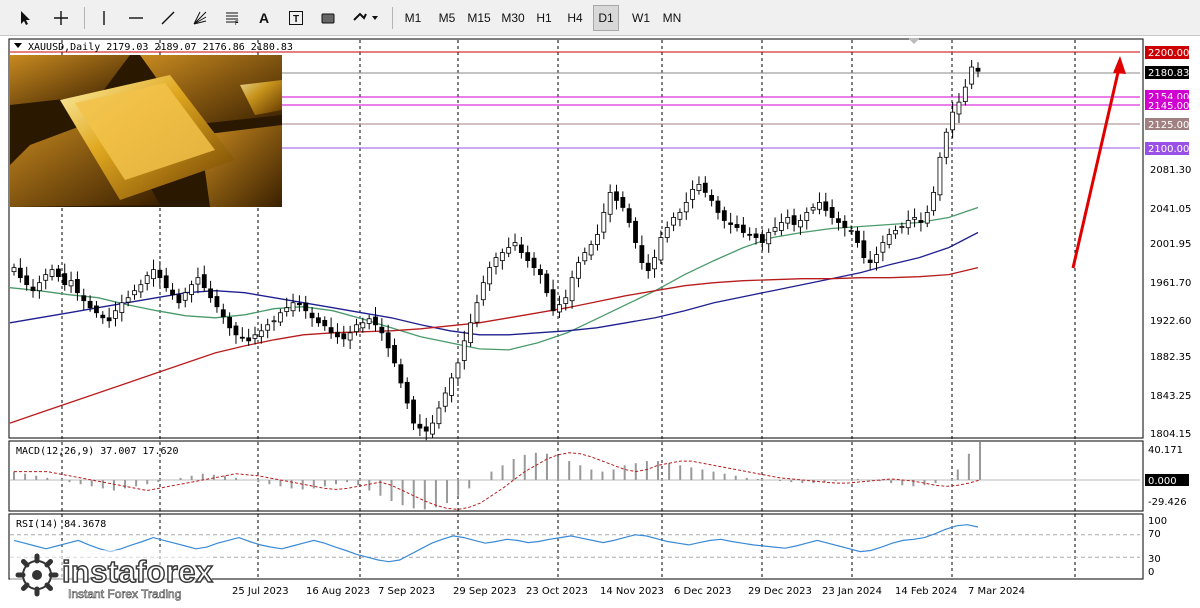 This screenshot has width=1200, height=608. I want to click on svg-text: F, so click(237, 23).